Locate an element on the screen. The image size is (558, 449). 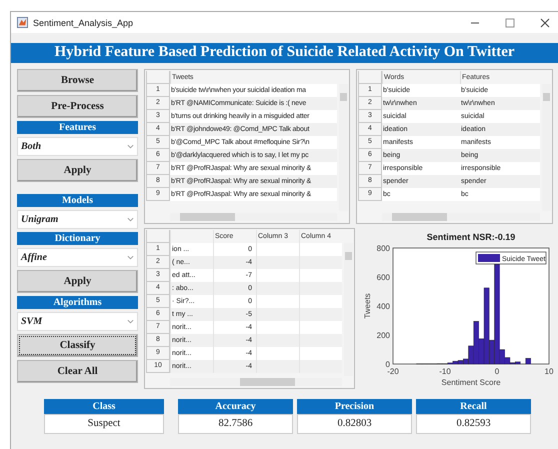
y-axis-label: Tweets is located at coordinates (367, 306).